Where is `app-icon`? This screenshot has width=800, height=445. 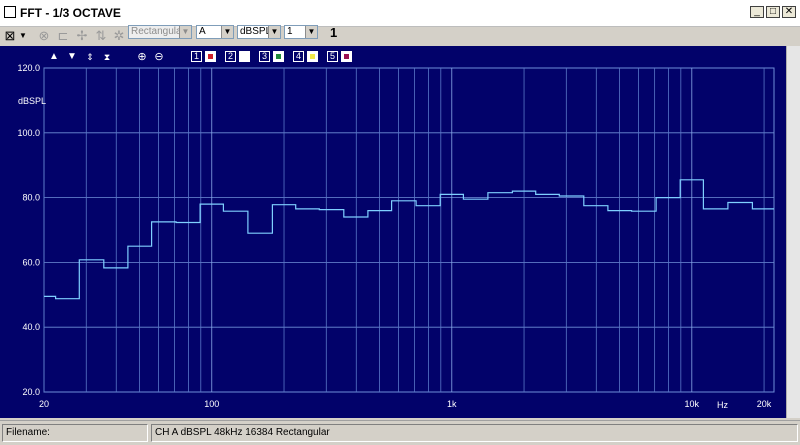 app-icon is located at coordinates (10, 12).